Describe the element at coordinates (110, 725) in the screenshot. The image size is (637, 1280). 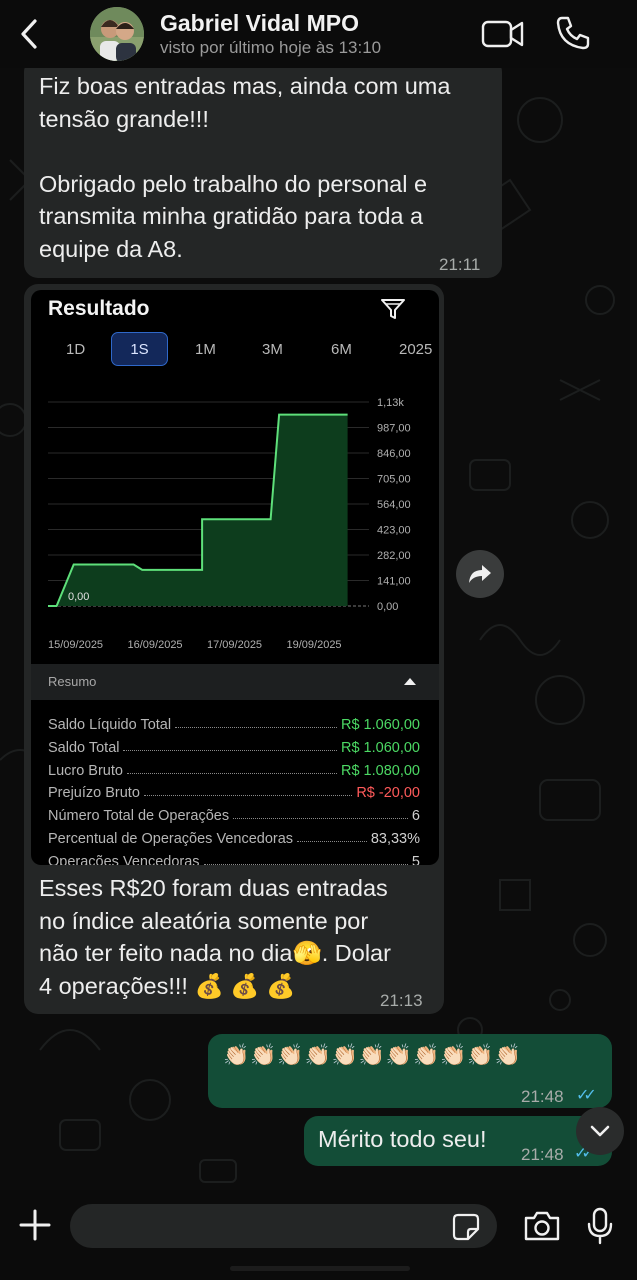
I see `summary-row-label: Saldo Líquido Total` at that location.